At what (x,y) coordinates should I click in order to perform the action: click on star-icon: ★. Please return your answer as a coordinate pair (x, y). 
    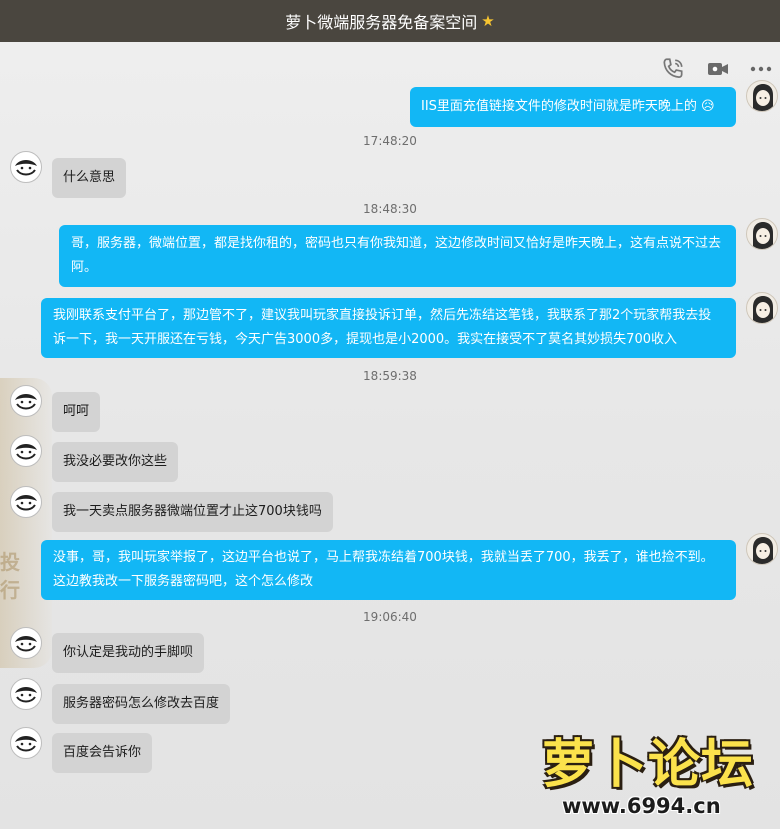
    Looking at the image, I should click on (488, 21).